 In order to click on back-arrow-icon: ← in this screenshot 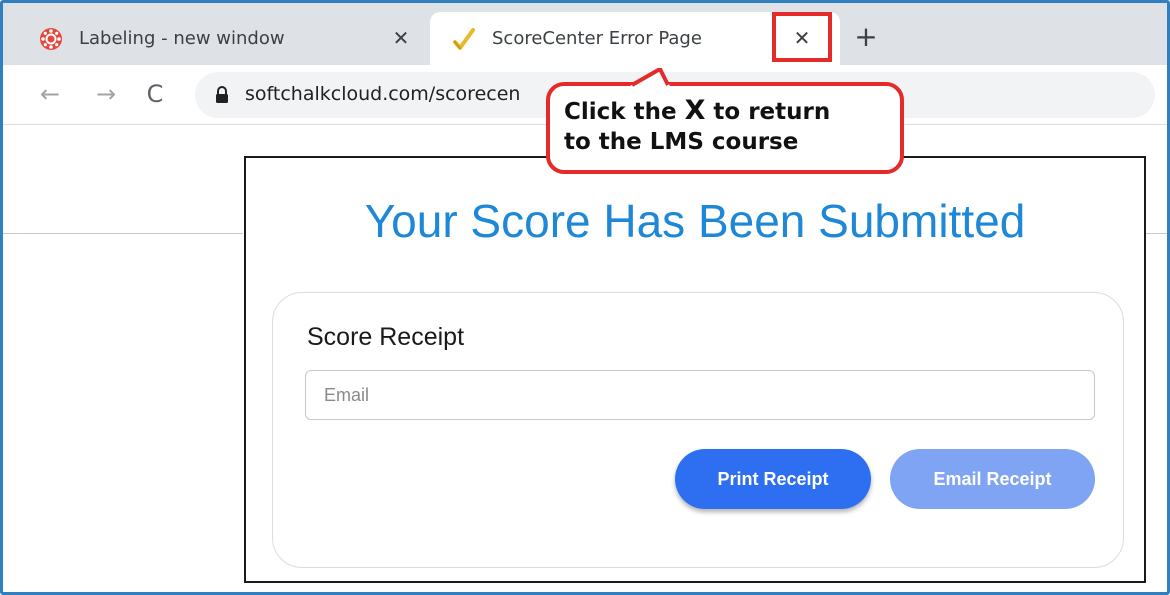, I will do `click(50, 94)`.